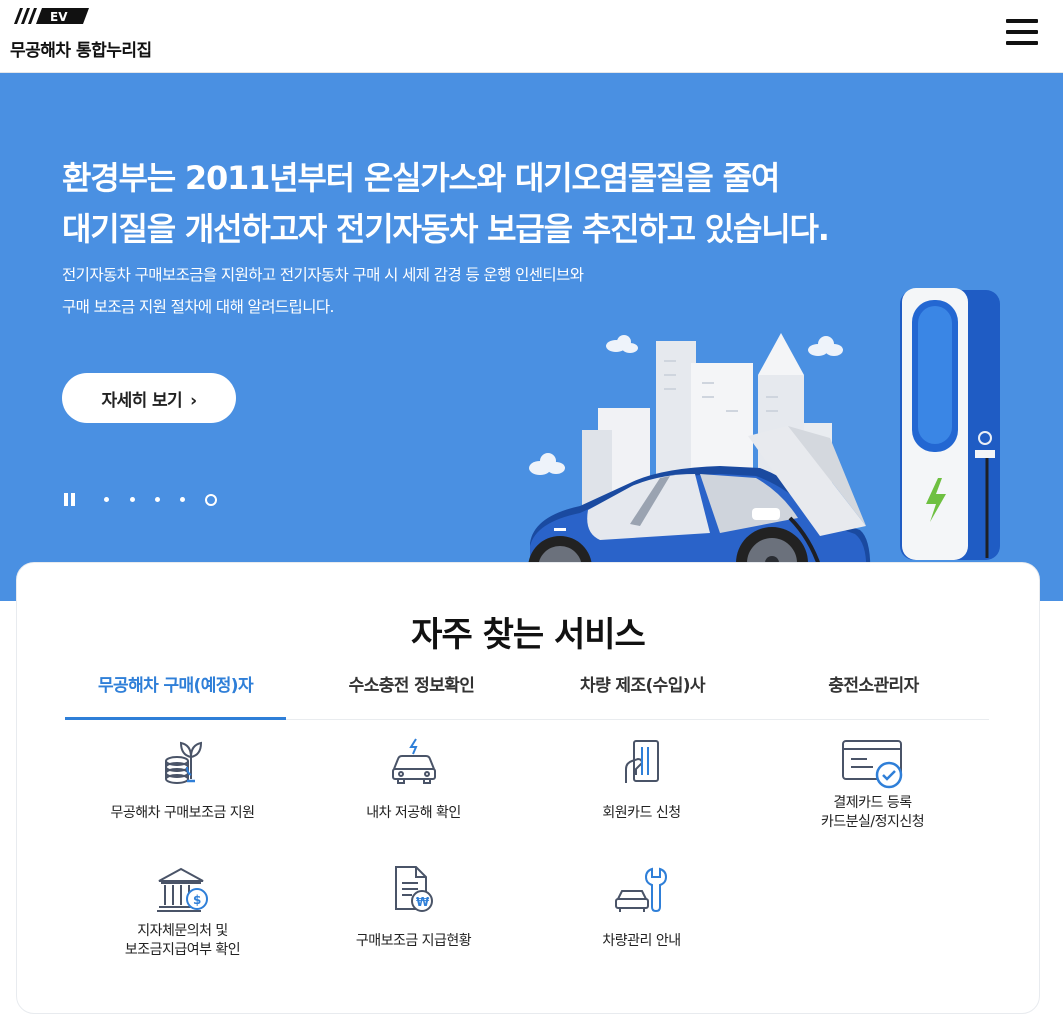 The image size is (1063, 1014). What do you see at coordinates (764, 443) in the screenshot?
I see `ev-charging-illustration` at bounding box center [764, 443].